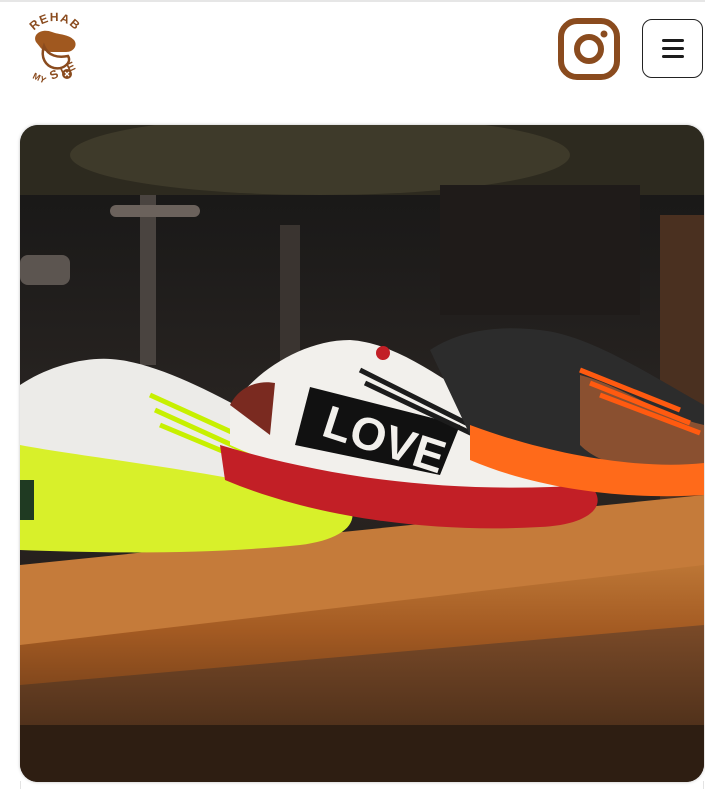 Image resolution: width=705 pixels, height=789 pixels. What do you see at coordinates (55, 49) in the screenshot?
I see `rehab-my-sole-logo: REHAB MY S LE` at bounding box center [55, 49].